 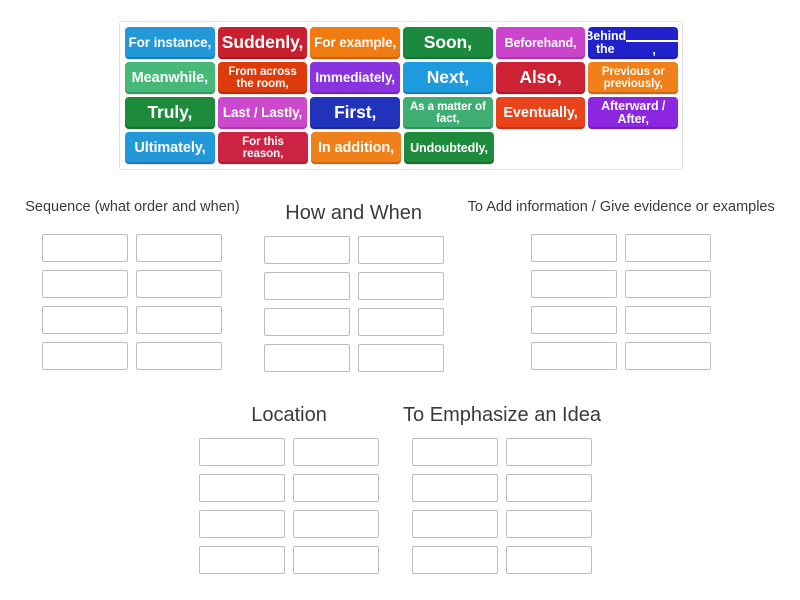 I want to click on word-tile-label: Ultimately,, so click(x=170, y=147).